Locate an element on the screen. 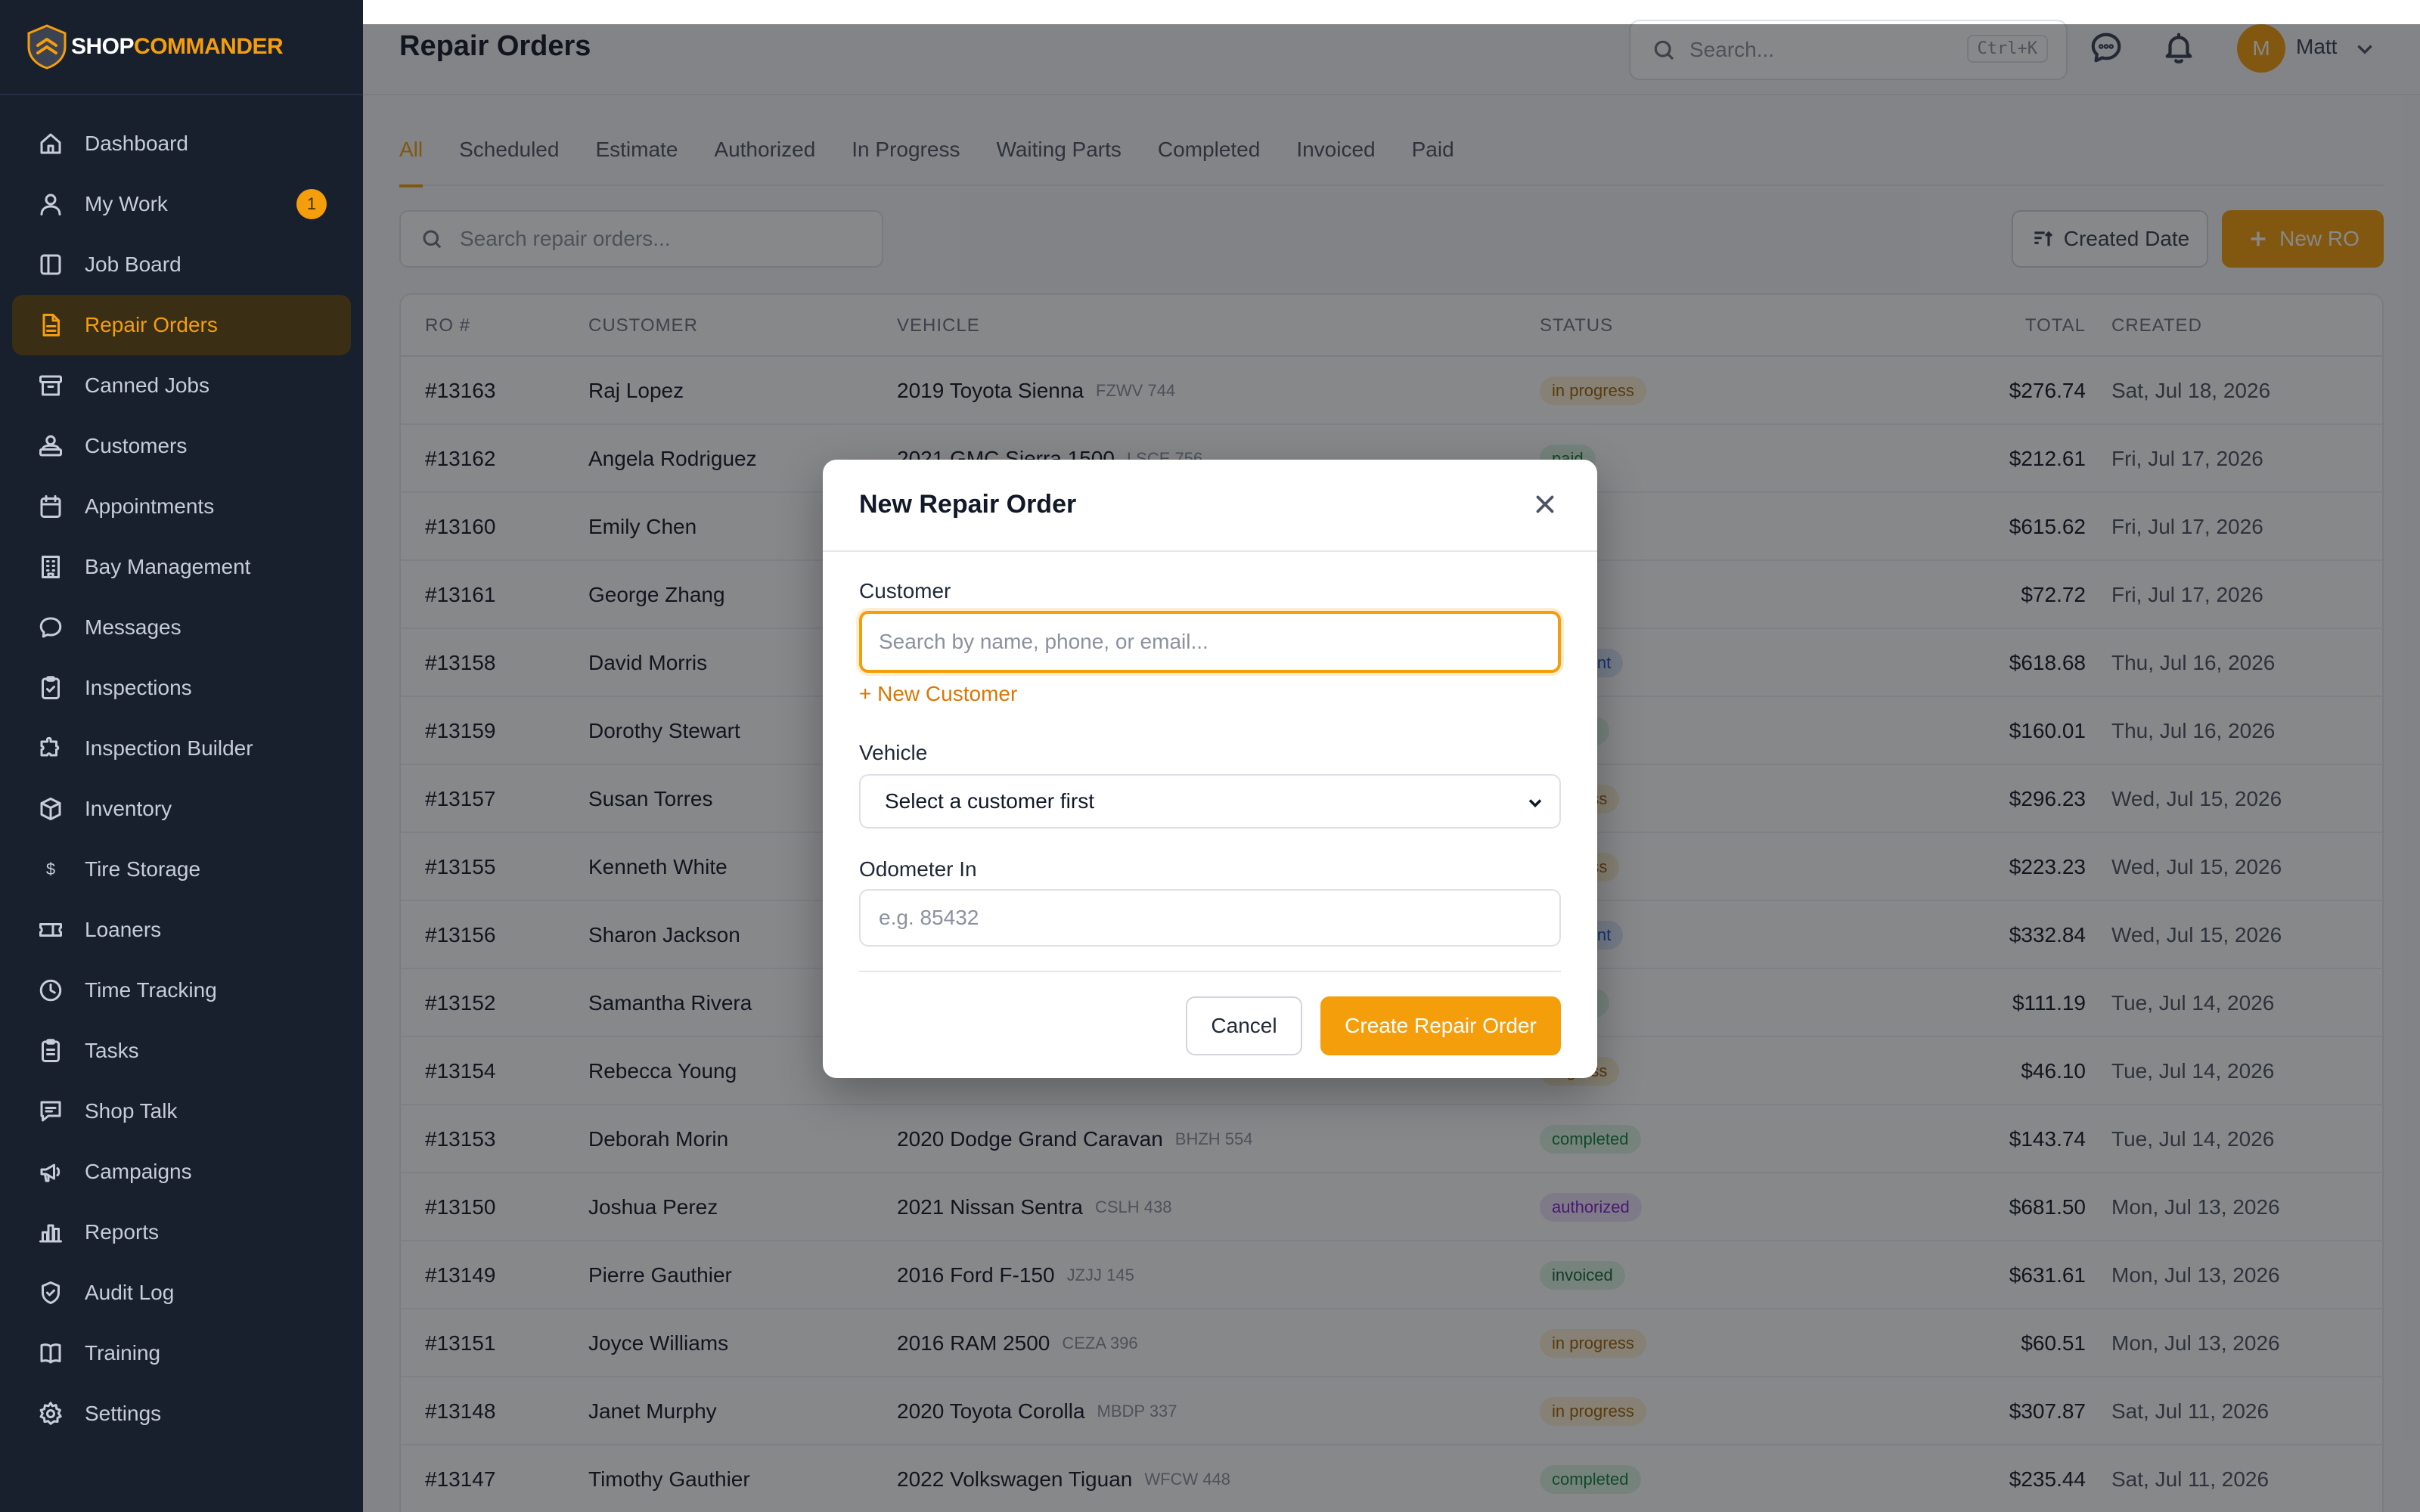 The image size is (2420, 1512). sidebar-item-label: Training is located at coordinates (123, 1353).